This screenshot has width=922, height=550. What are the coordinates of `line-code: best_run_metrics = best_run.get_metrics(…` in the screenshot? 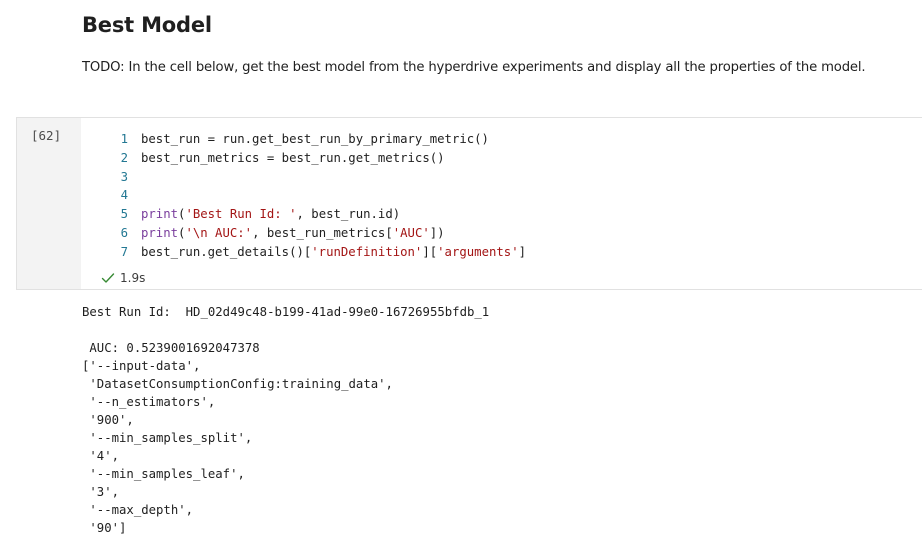 It's located at (293, 158).